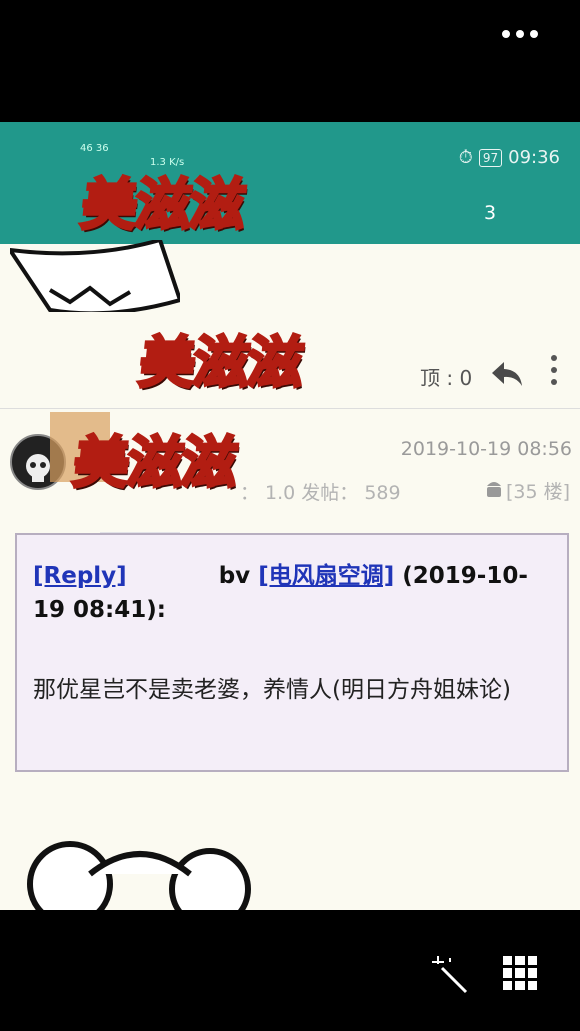 The width and height of the screenshot is (580, 1031). Describe the element at coordinates (95, 276) in the screenshot. I see `cartoon-fragment-icon` at that location.